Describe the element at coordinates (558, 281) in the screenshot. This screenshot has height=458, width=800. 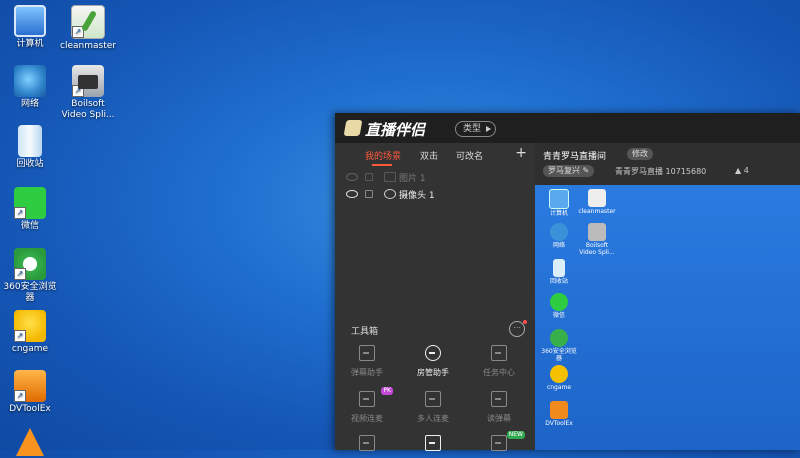
I see `preview-icon-label: 回收站` at that location.